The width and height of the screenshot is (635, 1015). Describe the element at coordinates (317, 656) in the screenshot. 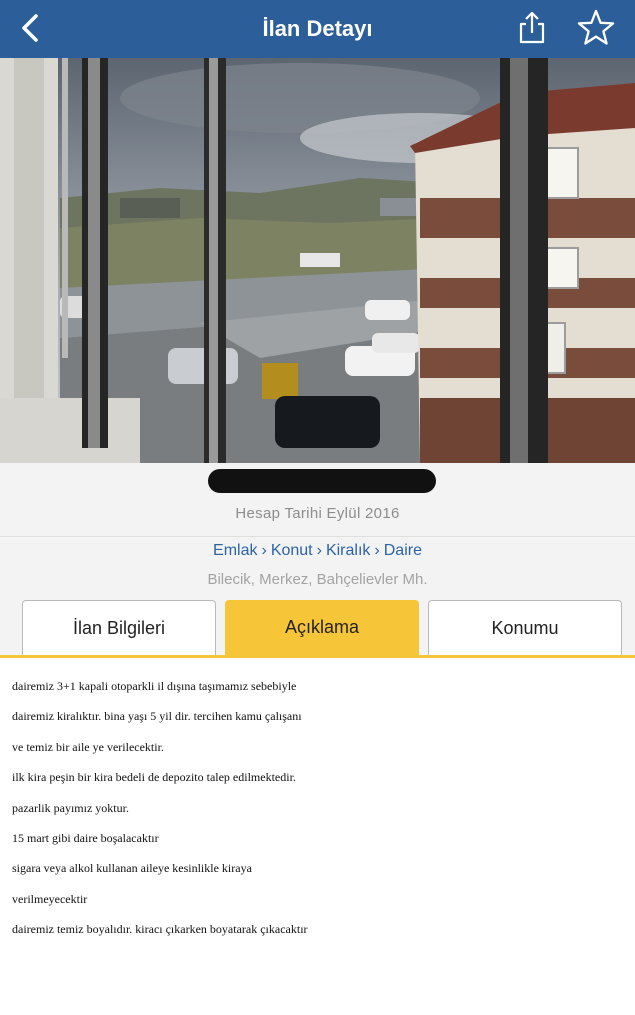

I see `tab-underline` at that location.